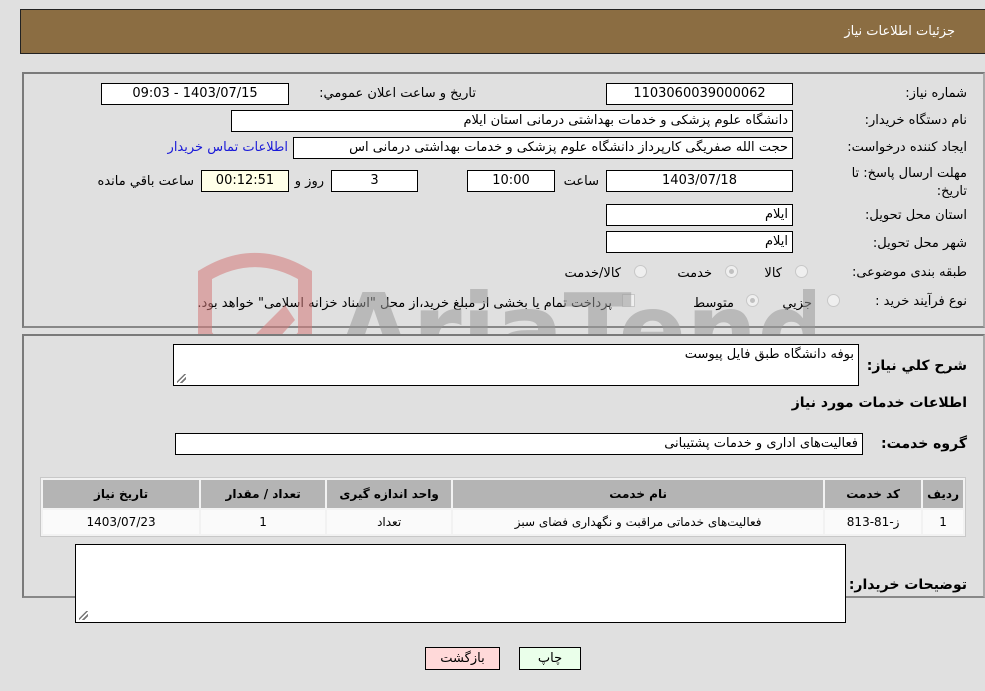 Image resolution: width=985 pixels, height=691 pixels. What do you see at coordinates (943, 522) in the screenshot?
I see `cell-row-number: 1` at bounding box center [943, 522].